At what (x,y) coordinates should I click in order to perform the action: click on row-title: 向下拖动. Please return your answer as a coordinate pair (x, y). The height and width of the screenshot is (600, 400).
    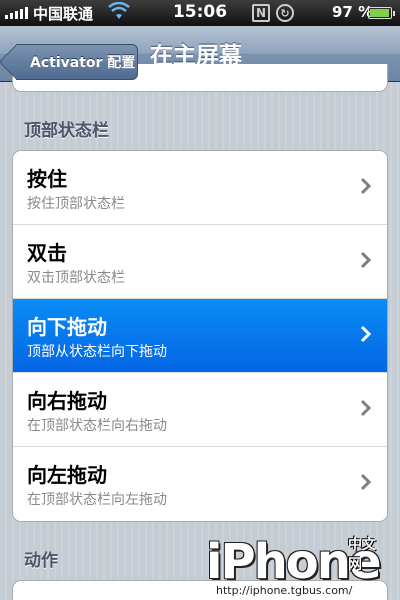
    Looking at the image, I should click on (67, 327).